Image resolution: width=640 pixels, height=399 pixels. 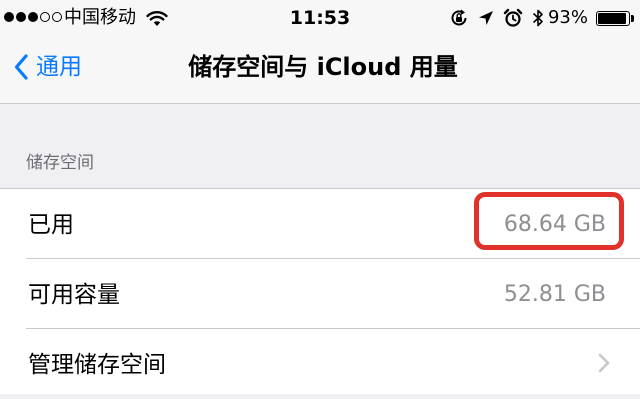 What do you see at coordinates (513, 17) in the screenshot?
I see `alarm-clock-icon` at bounding box center [513, 17].